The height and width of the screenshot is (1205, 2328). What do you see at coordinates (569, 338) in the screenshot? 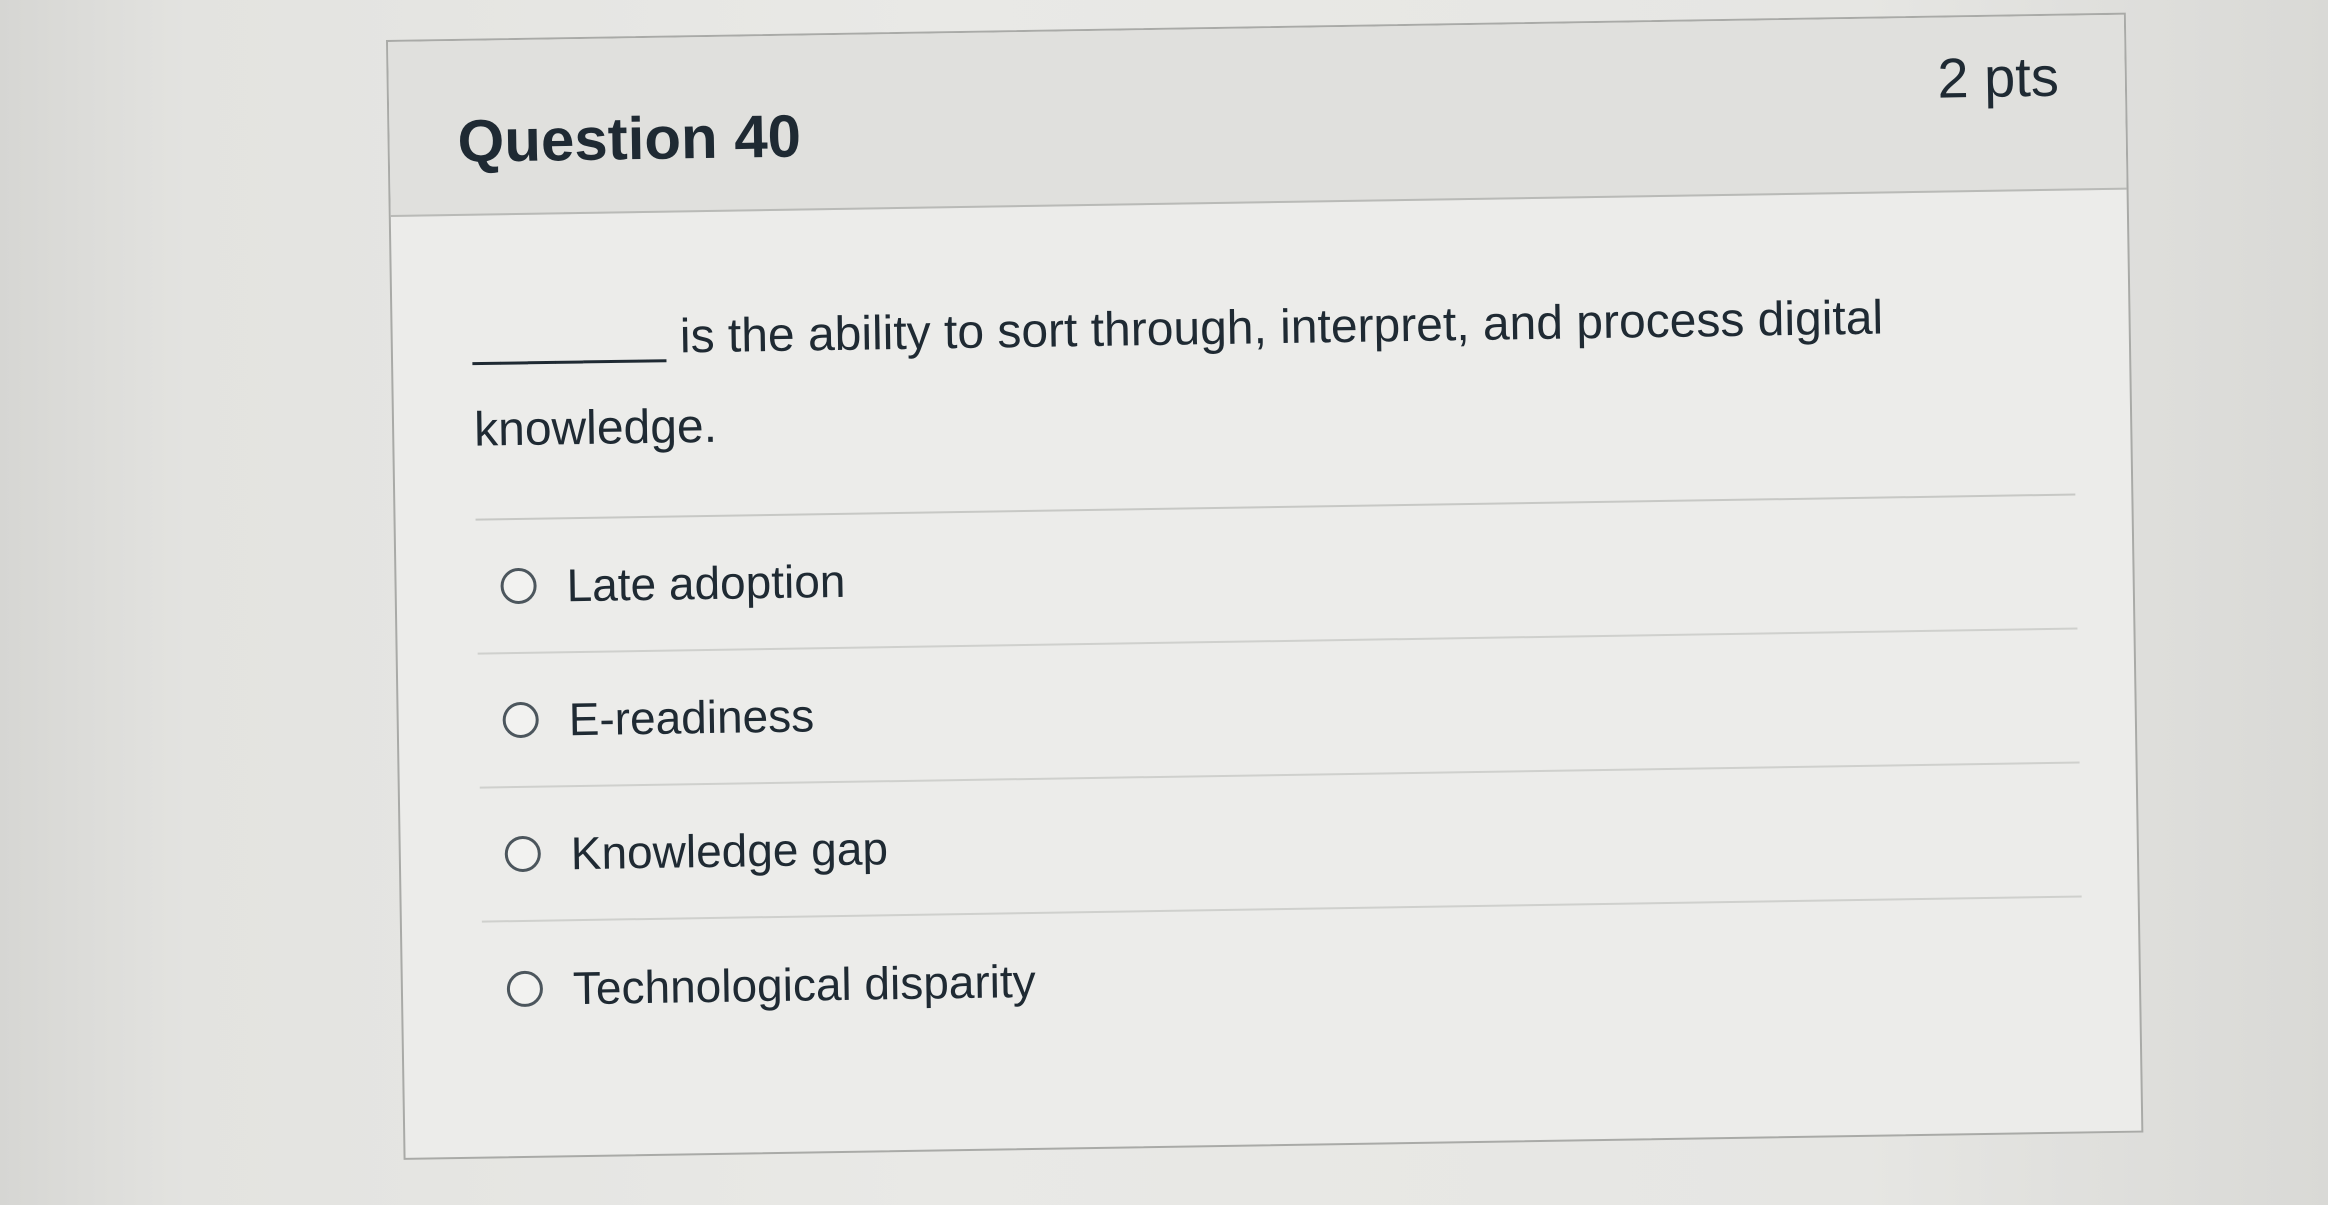
I see `question-blank: _______` at bounding box center [569, 338].